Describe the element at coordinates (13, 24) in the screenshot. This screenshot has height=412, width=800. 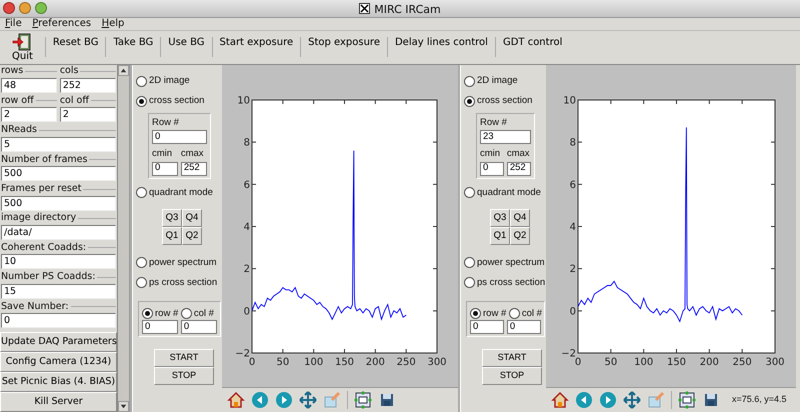
I see `menu-item: File` at that location.